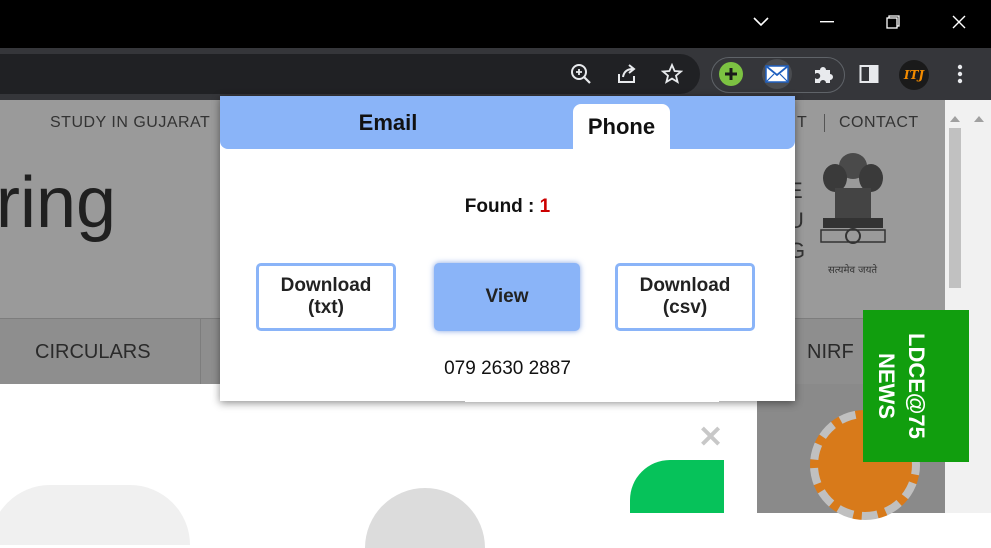 The image size is (991, 548). What do you see at coordinates (350, 74) in the screenshot?
I see `address-bar` at bounding box center [350, 74].